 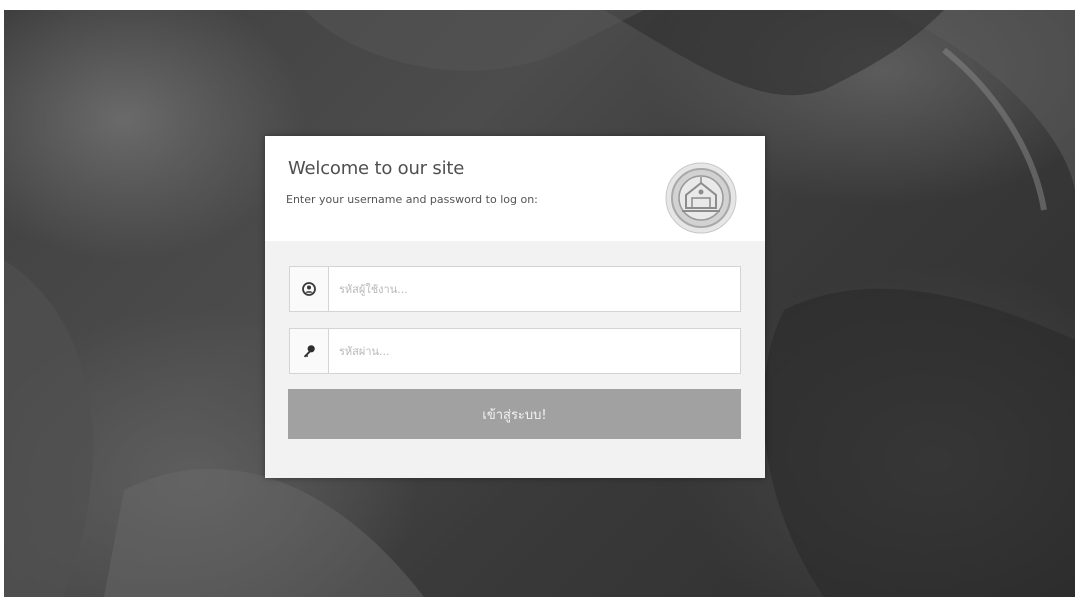 I want to click on password-field, so click(x=515, y=351).